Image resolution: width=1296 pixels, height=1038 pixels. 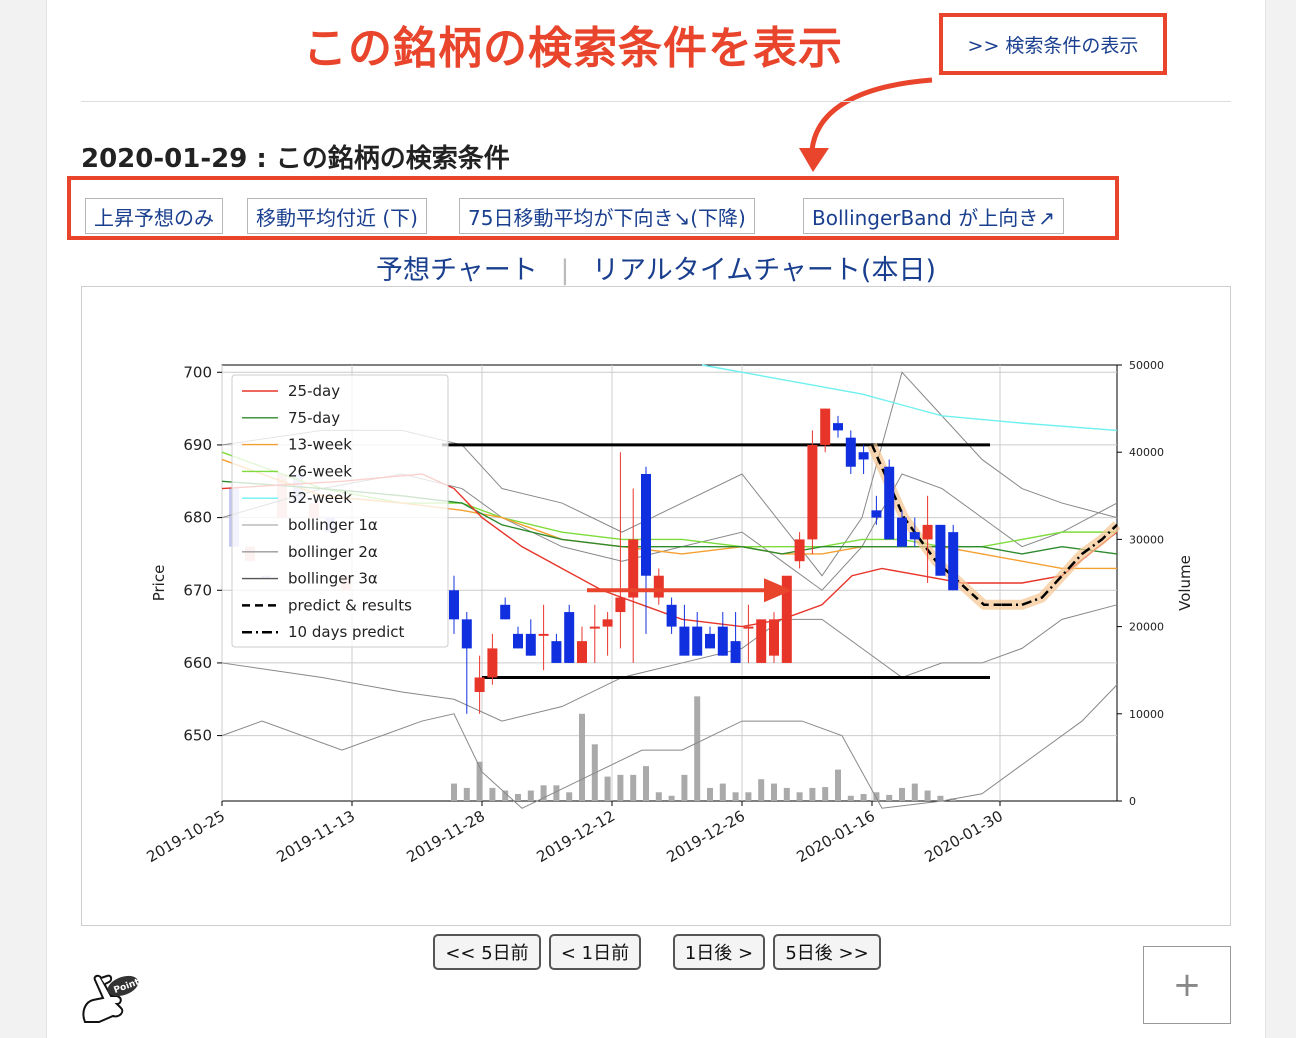 What do you see at coordinates (197, 590) in the screenshot?
I see `y-tick-label: 670` at bounding box center [197, 590].